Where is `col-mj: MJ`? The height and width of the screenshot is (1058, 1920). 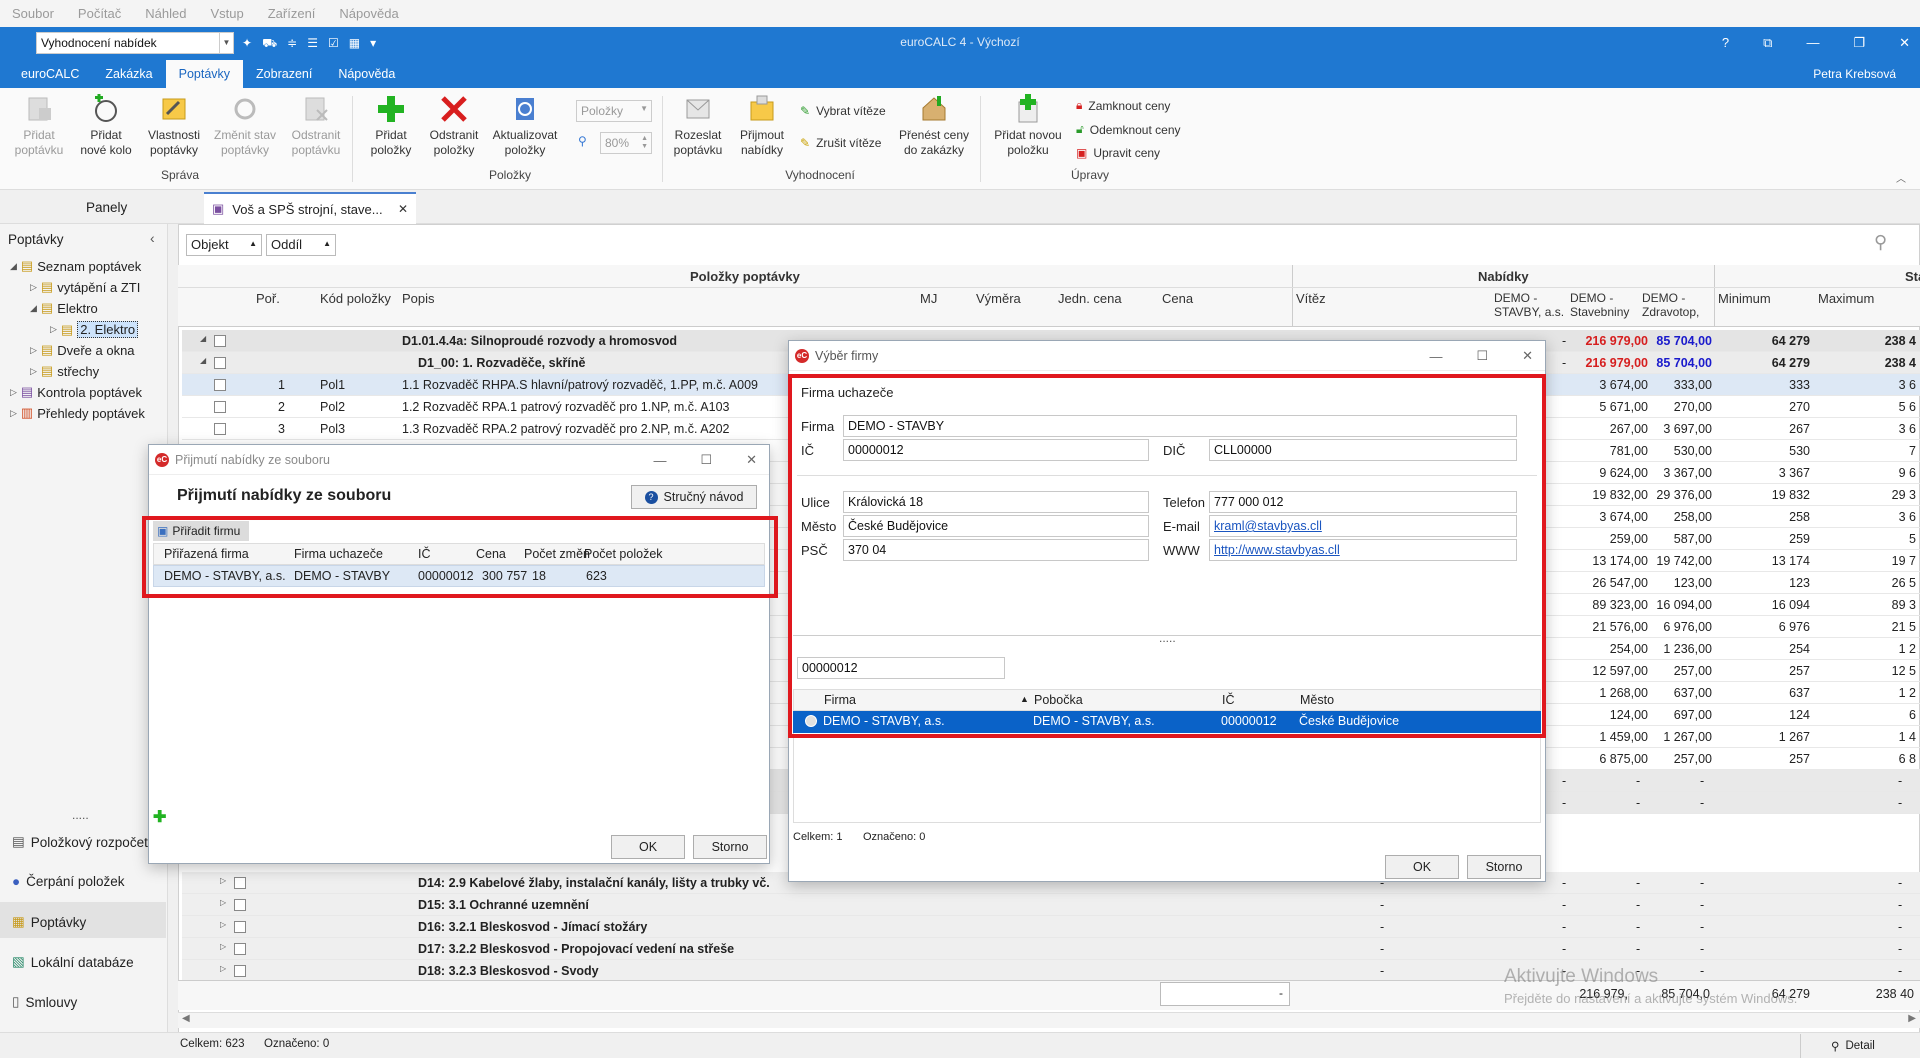
col-mj: MJ is located at coordinates (928, 298).